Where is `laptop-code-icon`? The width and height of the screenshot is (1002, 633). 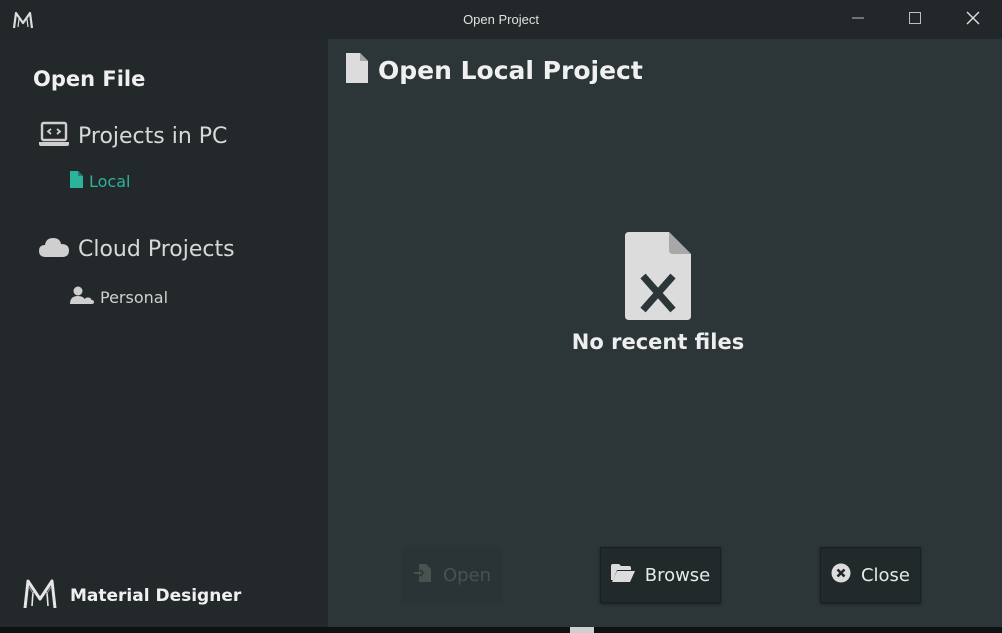
laptop-code-icon is located at coordinates (54, 136).